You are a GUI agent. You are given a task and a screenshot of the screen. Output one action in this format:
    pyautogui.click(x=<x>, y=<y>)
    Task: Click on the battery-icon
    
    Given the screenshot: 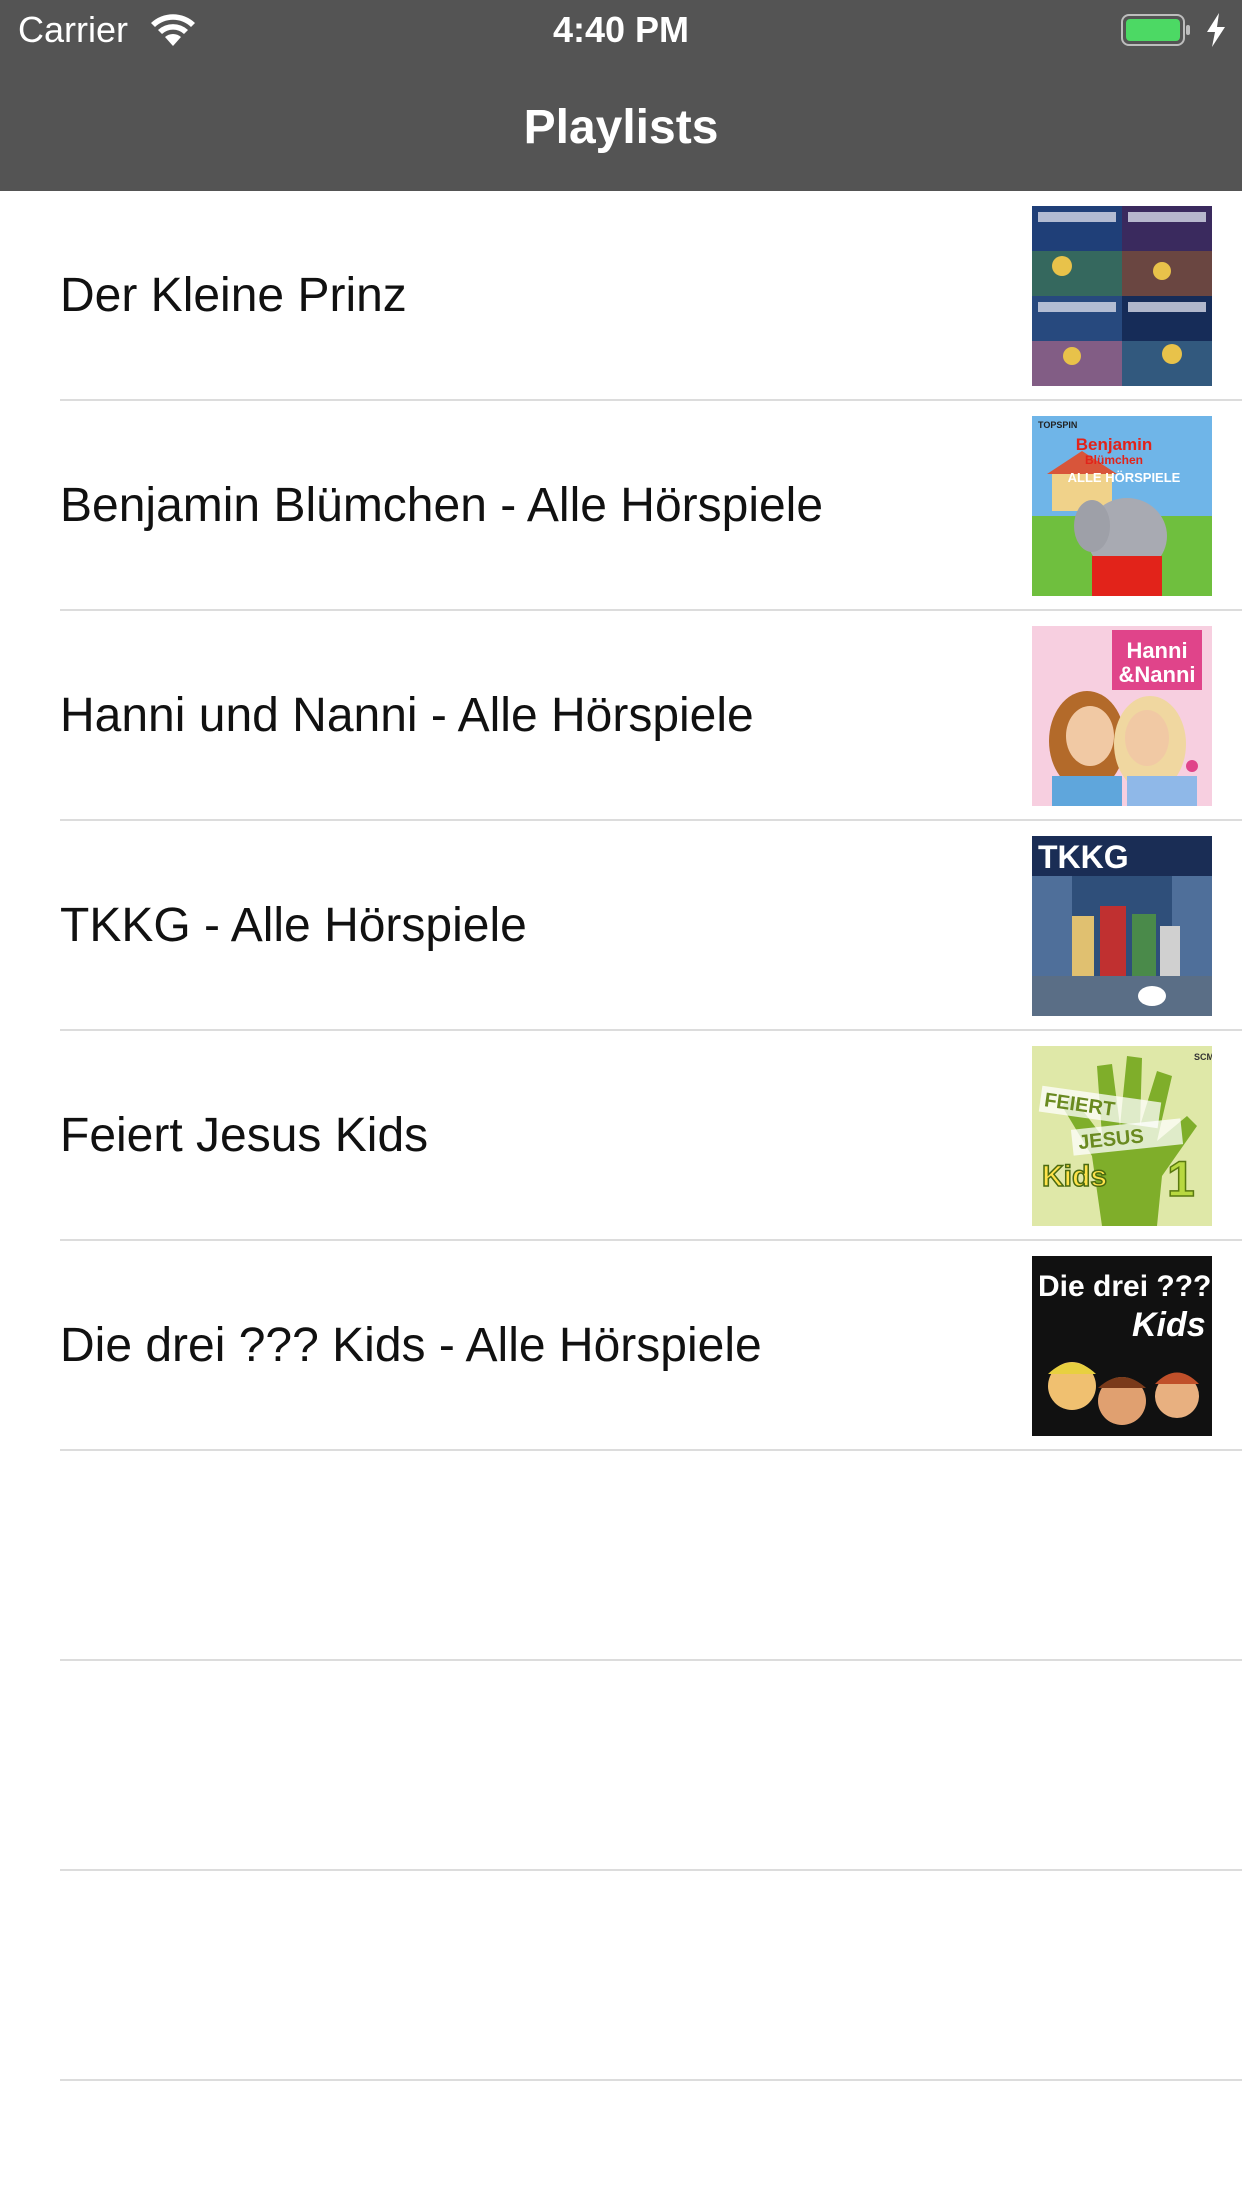 What is the action you would take?
    pyautogui.click(x=1155, y=30)
    